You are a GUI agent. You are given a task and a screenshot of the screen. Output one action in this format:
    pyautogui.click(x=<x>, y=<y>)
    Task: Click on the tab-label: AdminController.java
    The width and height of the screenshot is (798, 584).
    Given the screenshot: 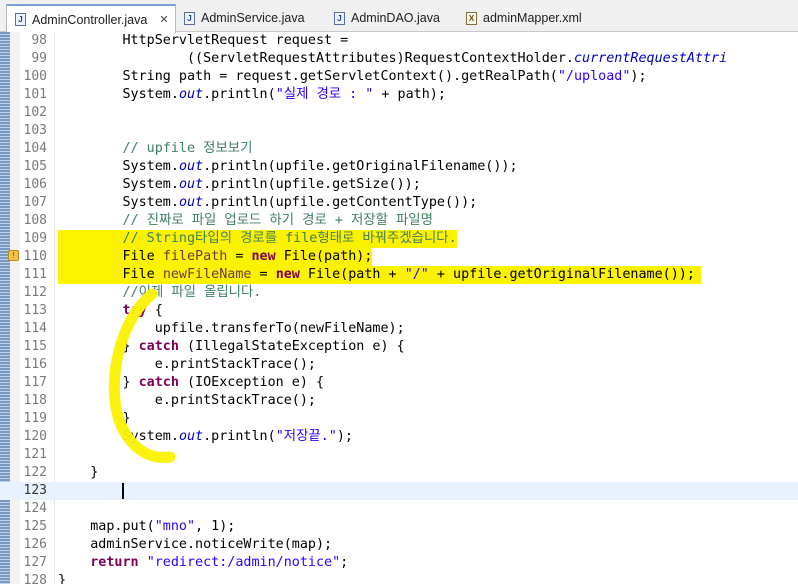 What is the action you would take?
    pyautogui.click(x=90, y=19)
    